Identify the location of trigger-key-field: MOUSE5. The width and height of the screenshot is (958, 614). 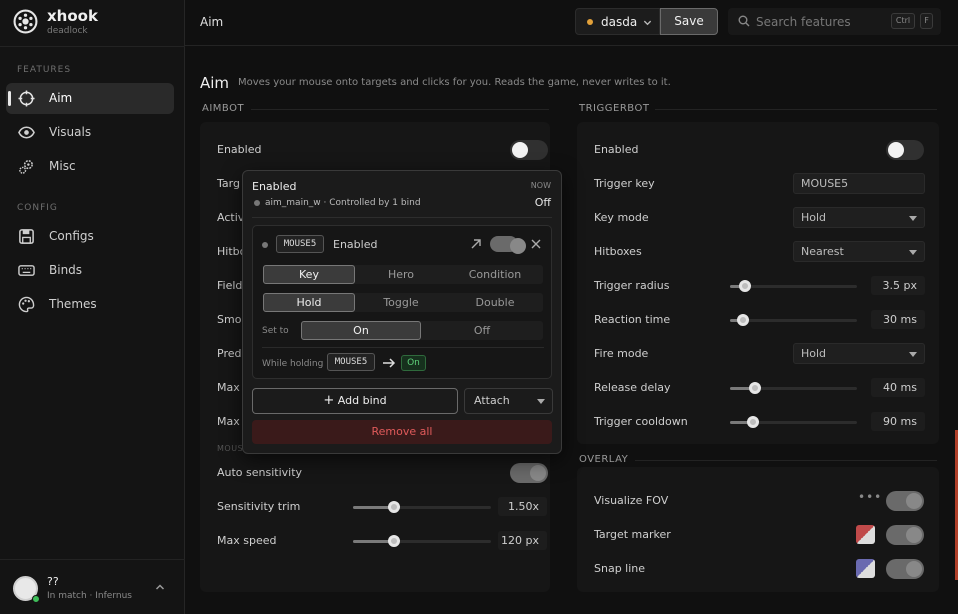
(859, 183).